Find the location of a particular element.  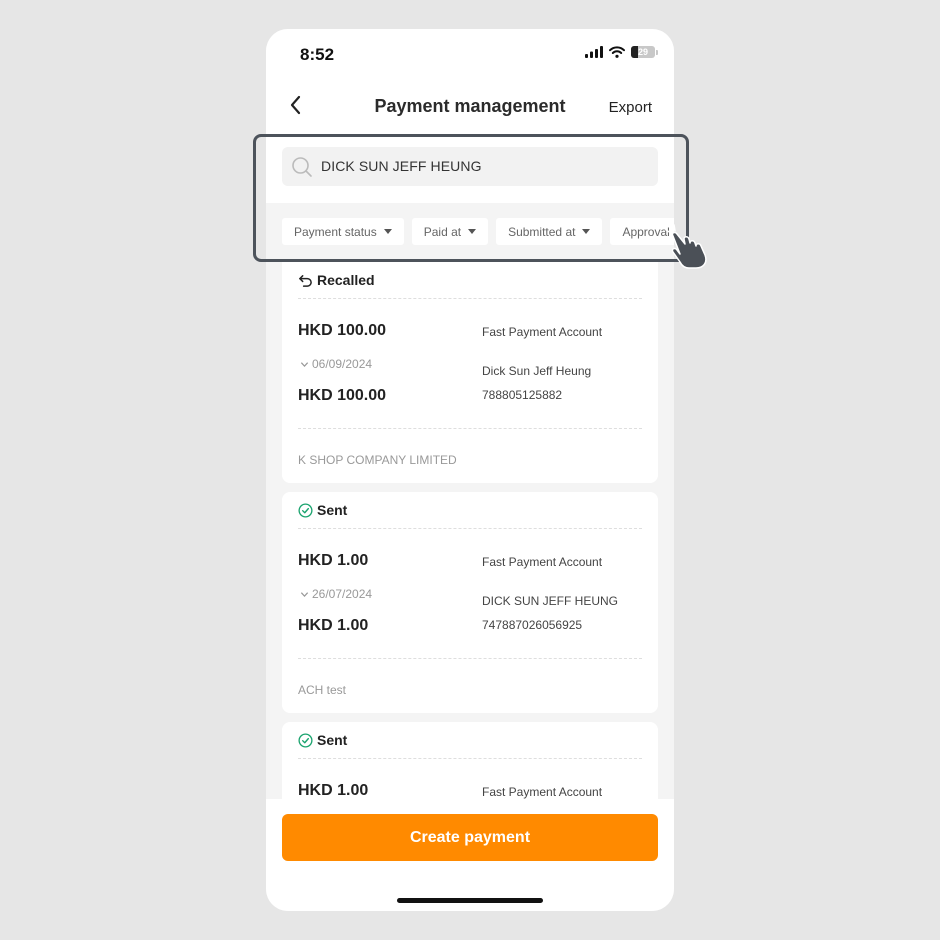

payment-status: Recalled is located at coordinates (336, 280).